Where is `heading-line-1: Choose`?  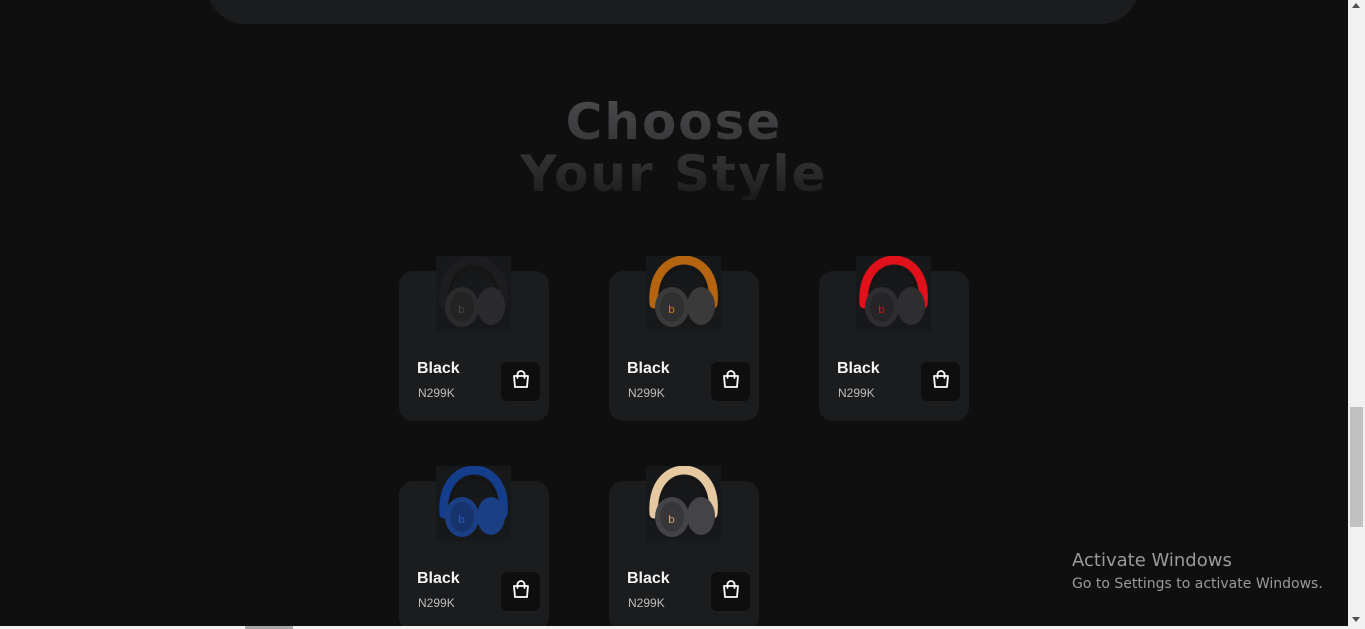 heading-line-1: Choose is located at coordinates (674, 122).